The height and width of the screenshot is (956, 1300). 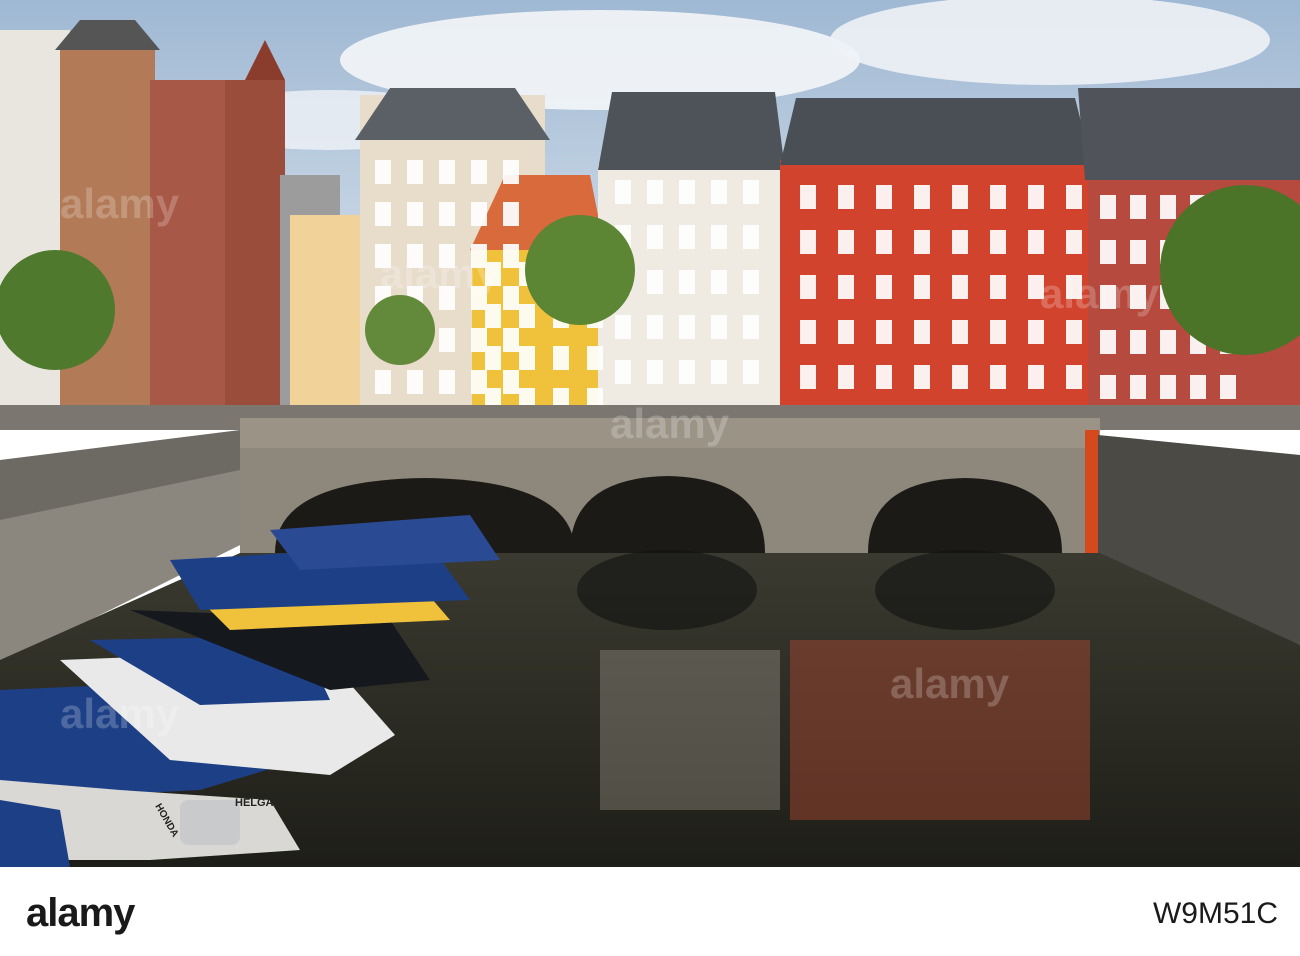 What do you see at coordinates (1215, 913) in the screenshot?
I see `image-id: W9M51C` at bounding box center [1215, 913].